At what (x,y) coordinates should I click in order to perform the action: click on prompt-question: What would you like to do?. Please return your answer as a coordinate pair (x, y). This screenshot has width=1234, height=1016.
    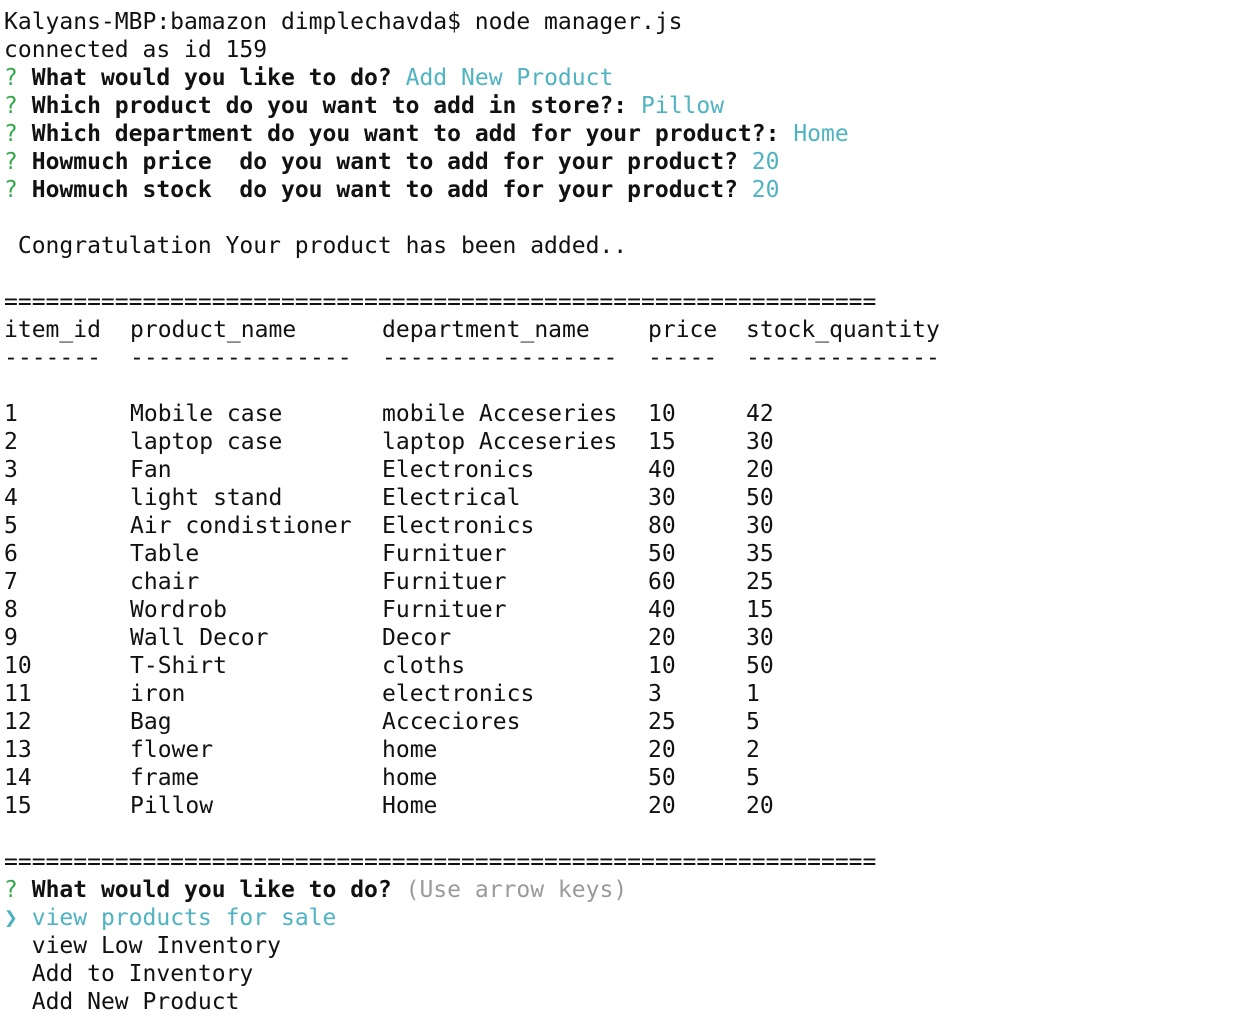
    Looking at the image, I should click on (211, 890).